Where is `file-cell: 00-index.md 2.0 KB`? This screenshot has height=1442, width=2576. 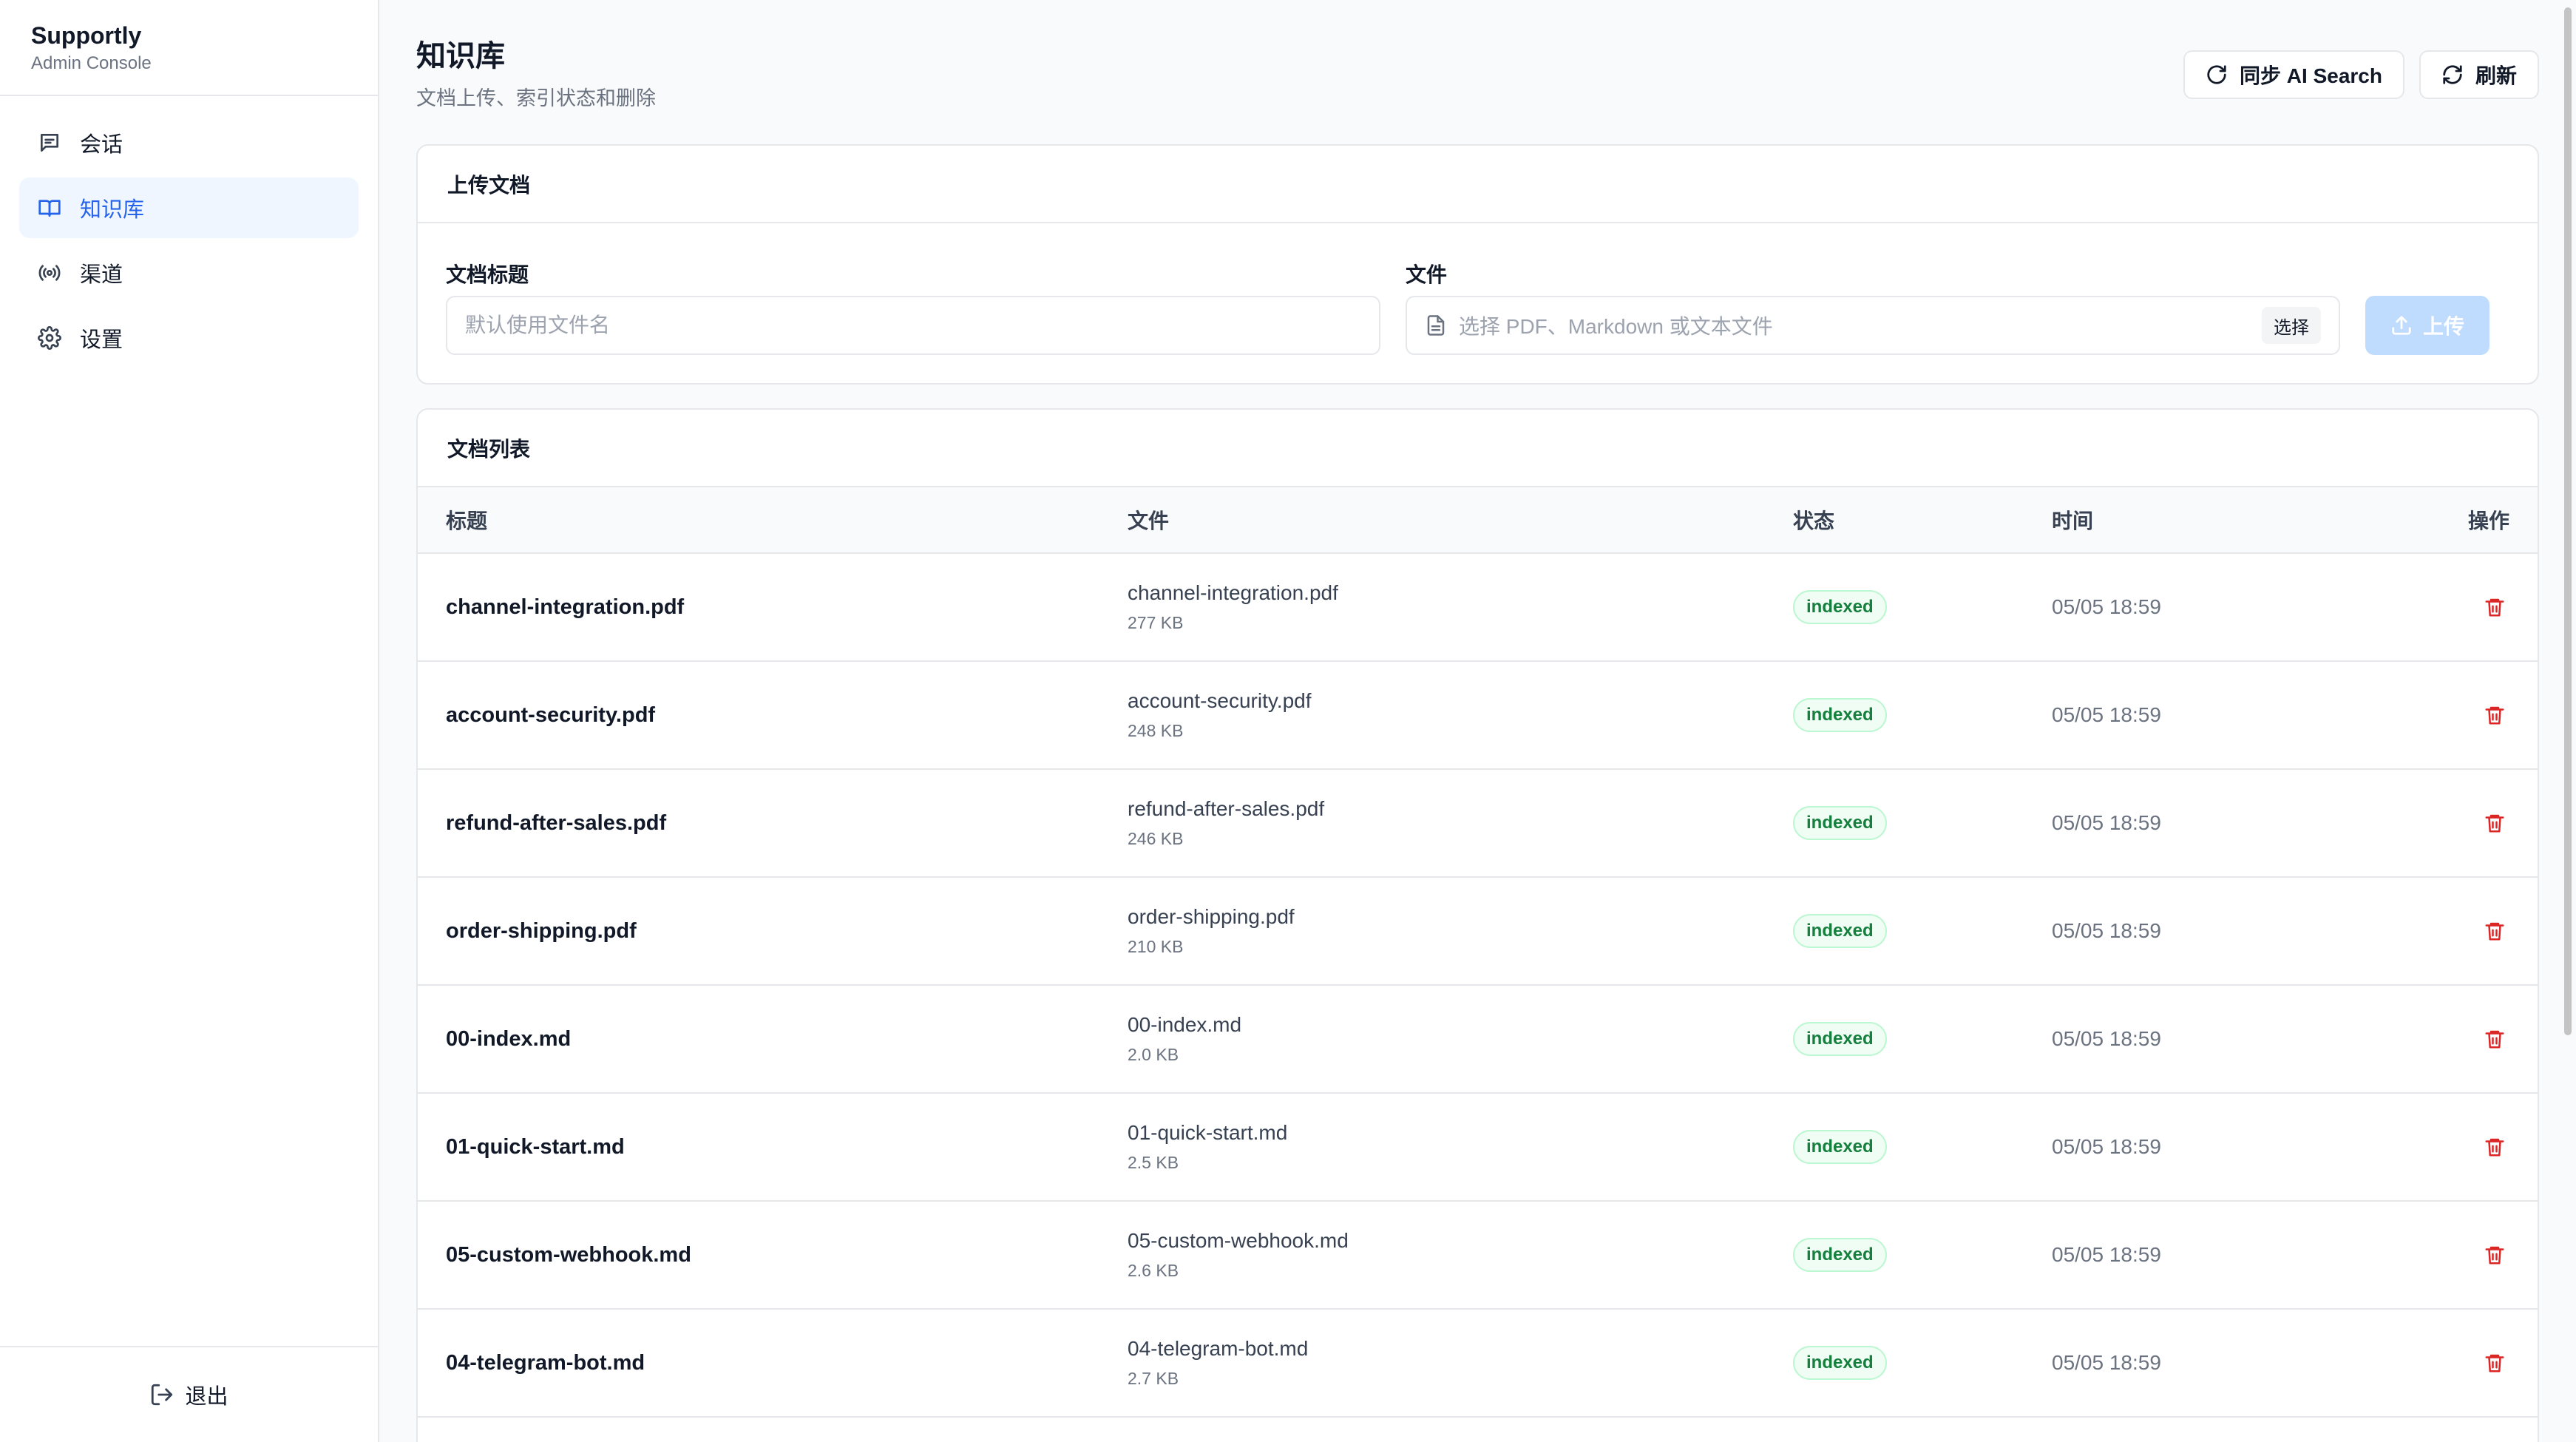 file-cell: 00-index.md 2.0 KB is located at coordinates (1184, 1039).